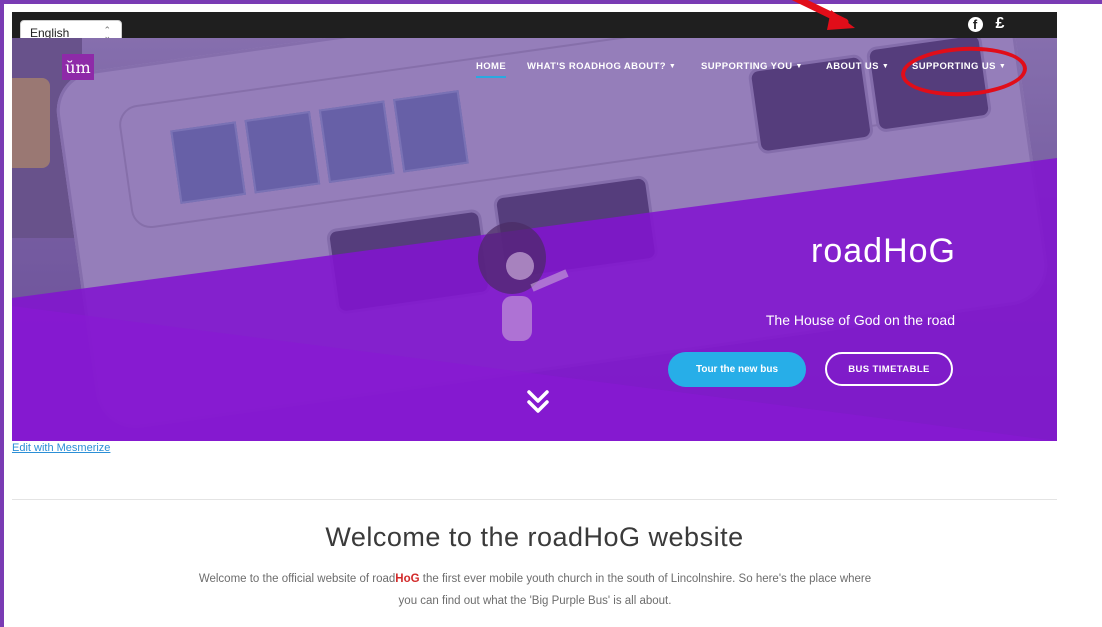 This screenshot has height=627, width=1102. What do you see at coordinates (747, 66) in the screenshot?
I see `nav-supporting-you-label: SUPPORTING YOU` at bounding box center [747, 66].